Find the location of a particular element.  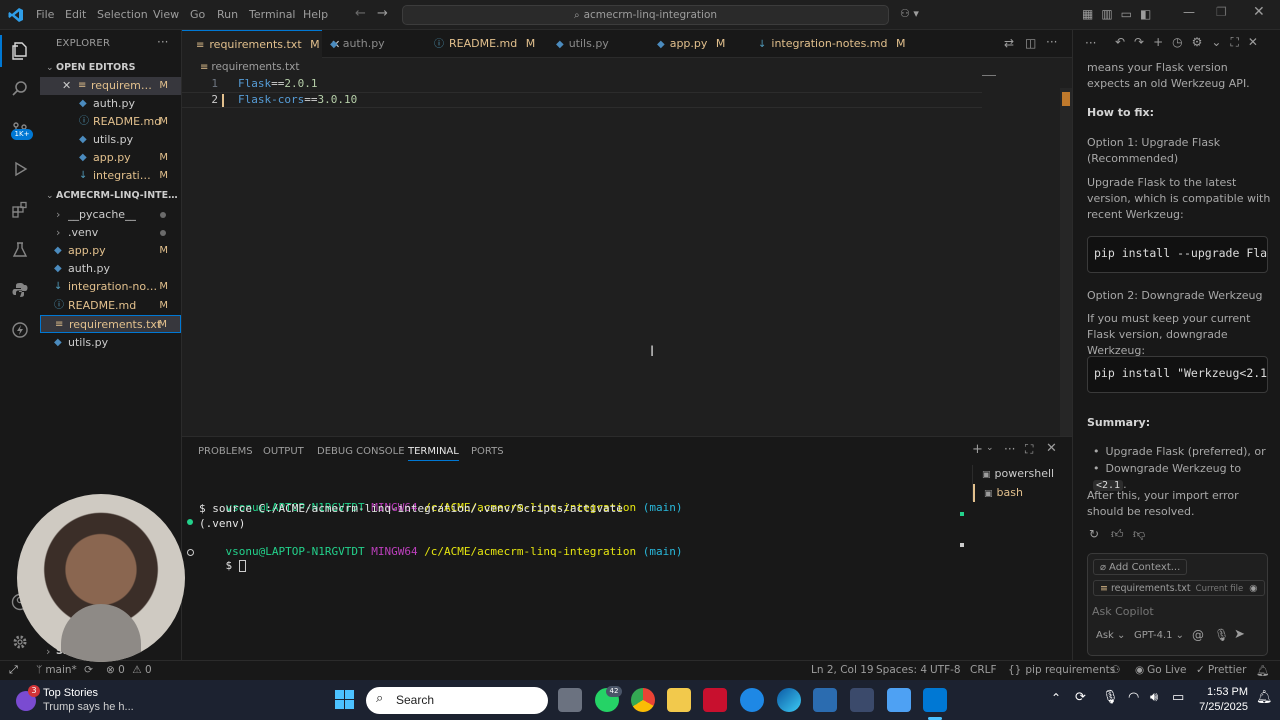

file-app: ◆ app.py M is located at coordinates (110, 251).